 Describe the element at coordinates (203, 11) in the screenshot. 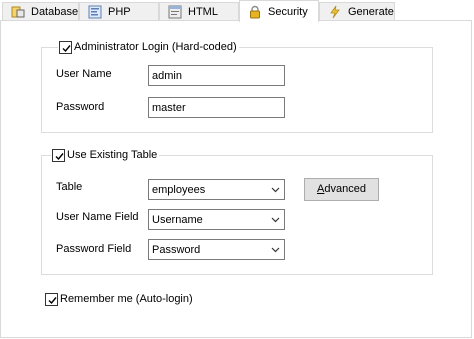

I see `tab-html-label: HTML` at that location.